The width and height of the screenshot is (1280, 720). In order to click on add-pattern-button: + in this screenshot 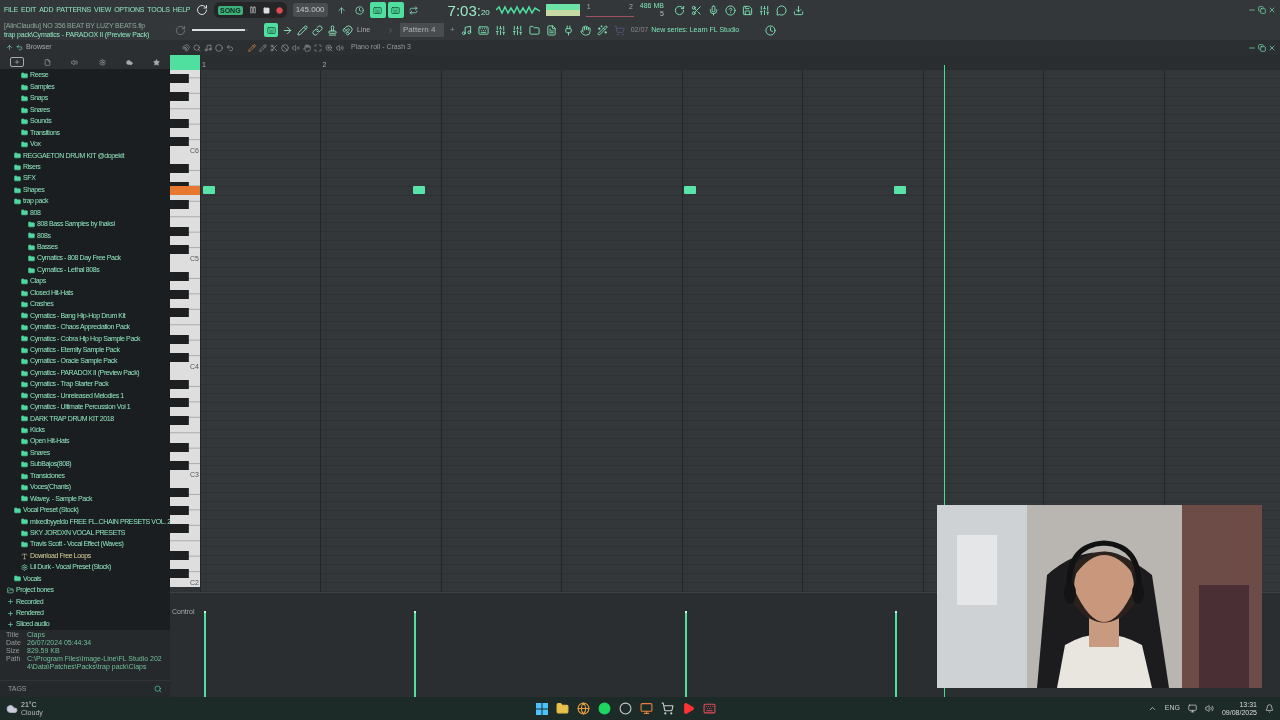, I will do `click(452, 30)`.